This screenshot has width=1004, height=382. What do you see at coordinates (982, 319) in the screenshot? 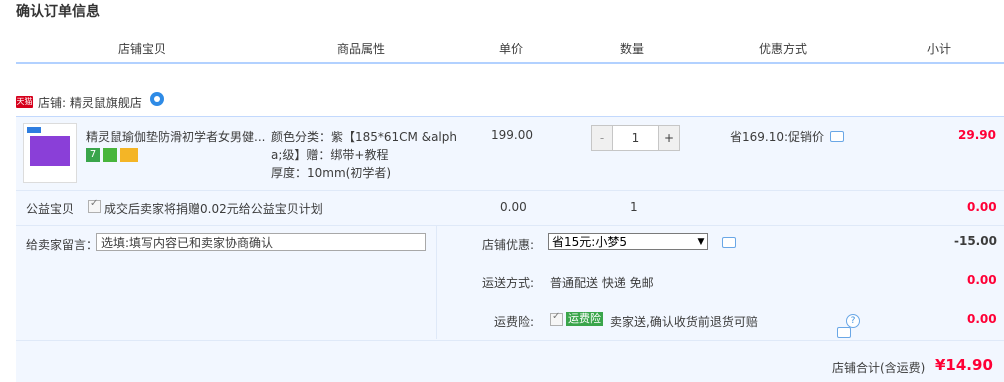
I see `insurance-amount: 0.00` at bounding box center [982, 319].